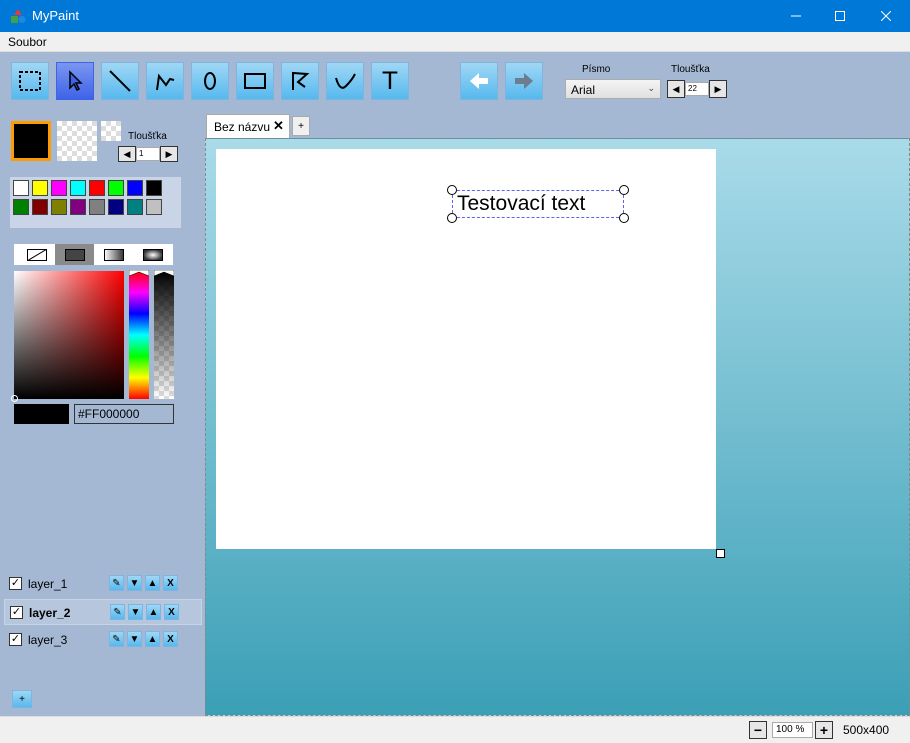  What do you see at coordinates (720, 553) in the screenshot?
I see `canvas-resize-handle` at bounding box center [720, 553].